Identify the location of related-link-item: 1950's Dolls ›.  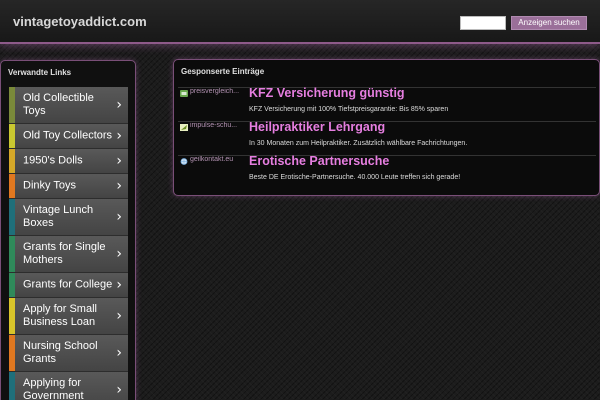
(68, 161).